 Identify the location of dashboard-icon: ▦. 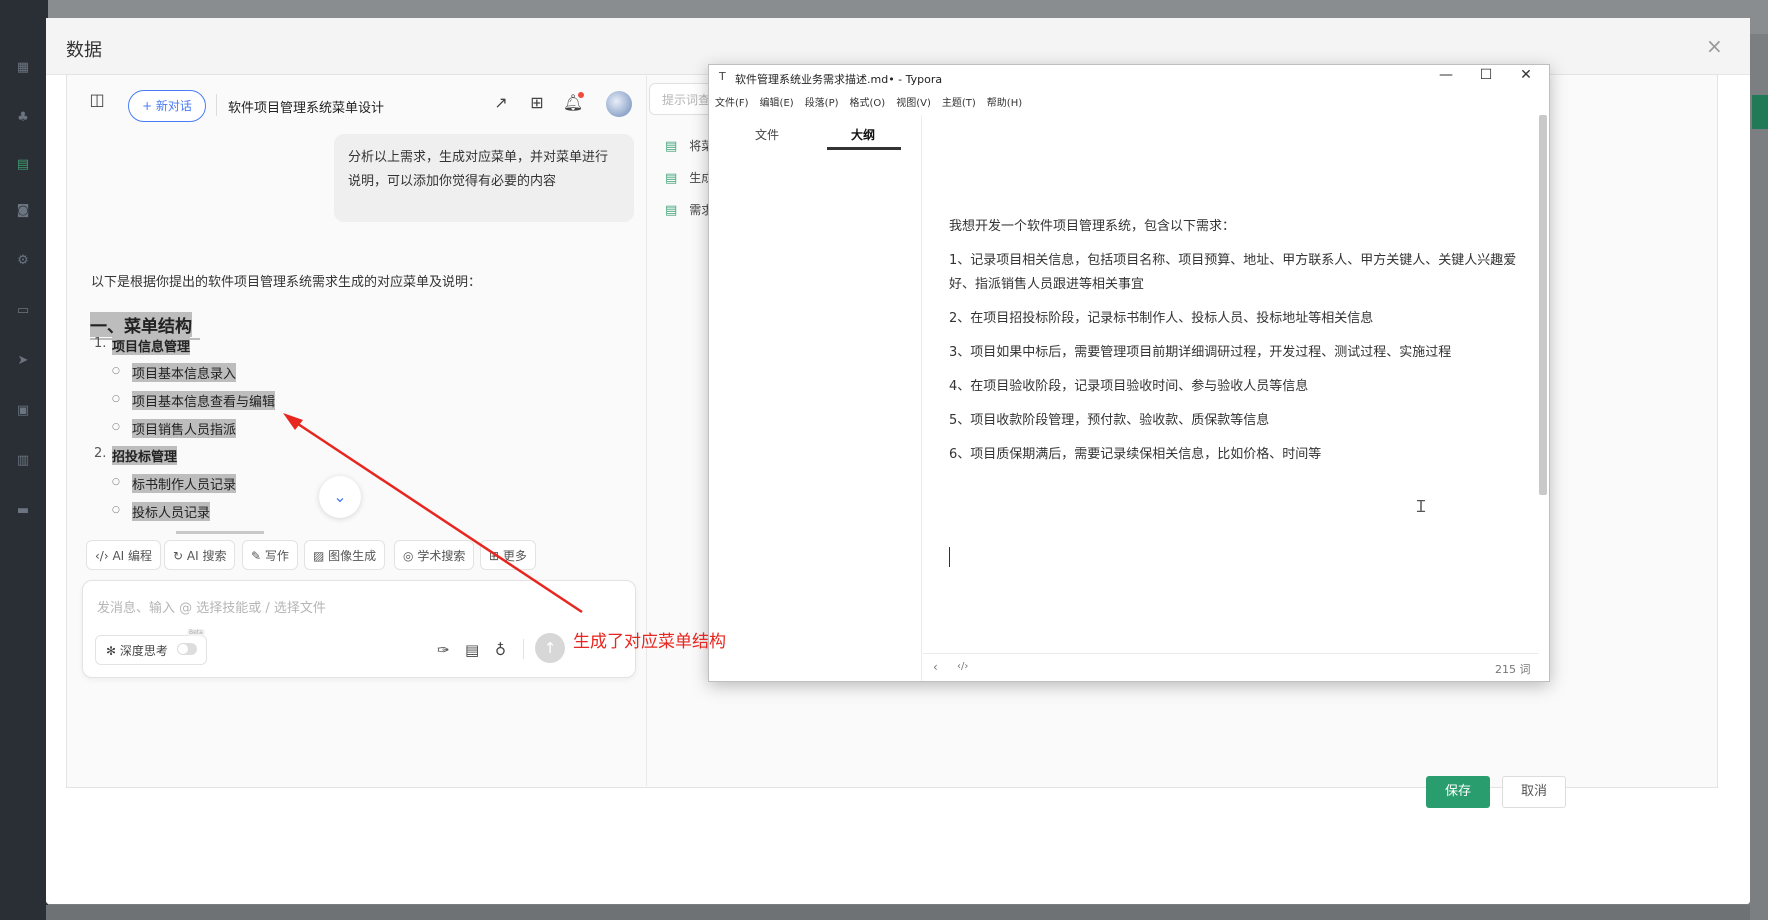
(23, 67).